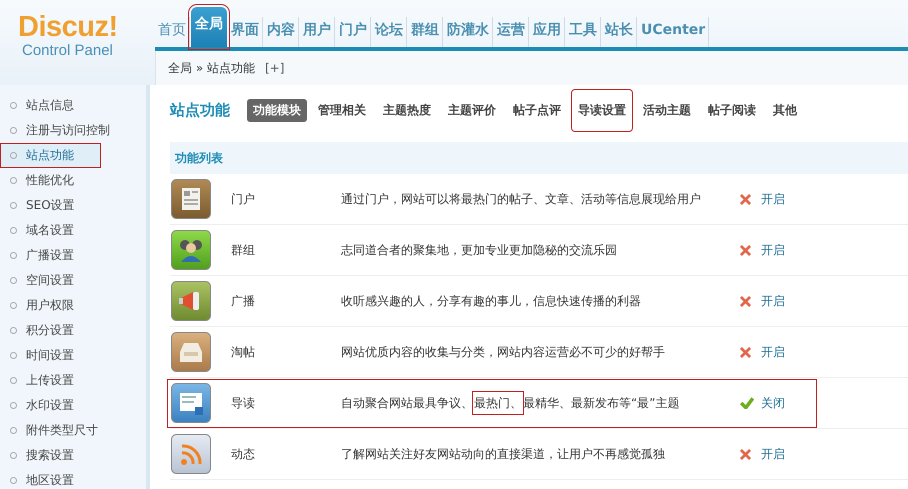  Describe the element at coordinates (521, 199) in the screenshot. I see `module-description: 通过门户，网站可以将最热门的帖子、文章、活动等信息展现给用户` at that location.